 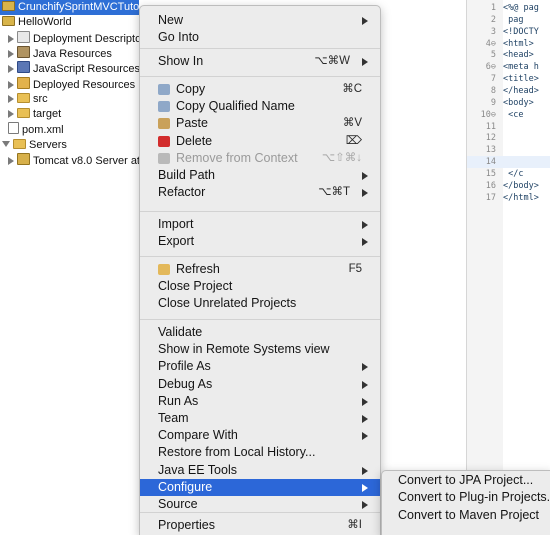 What do you see at coordinates (178, 37) in the screenshot?
I see `menu-item-label: Go Into` at bounding box center [178, 37].